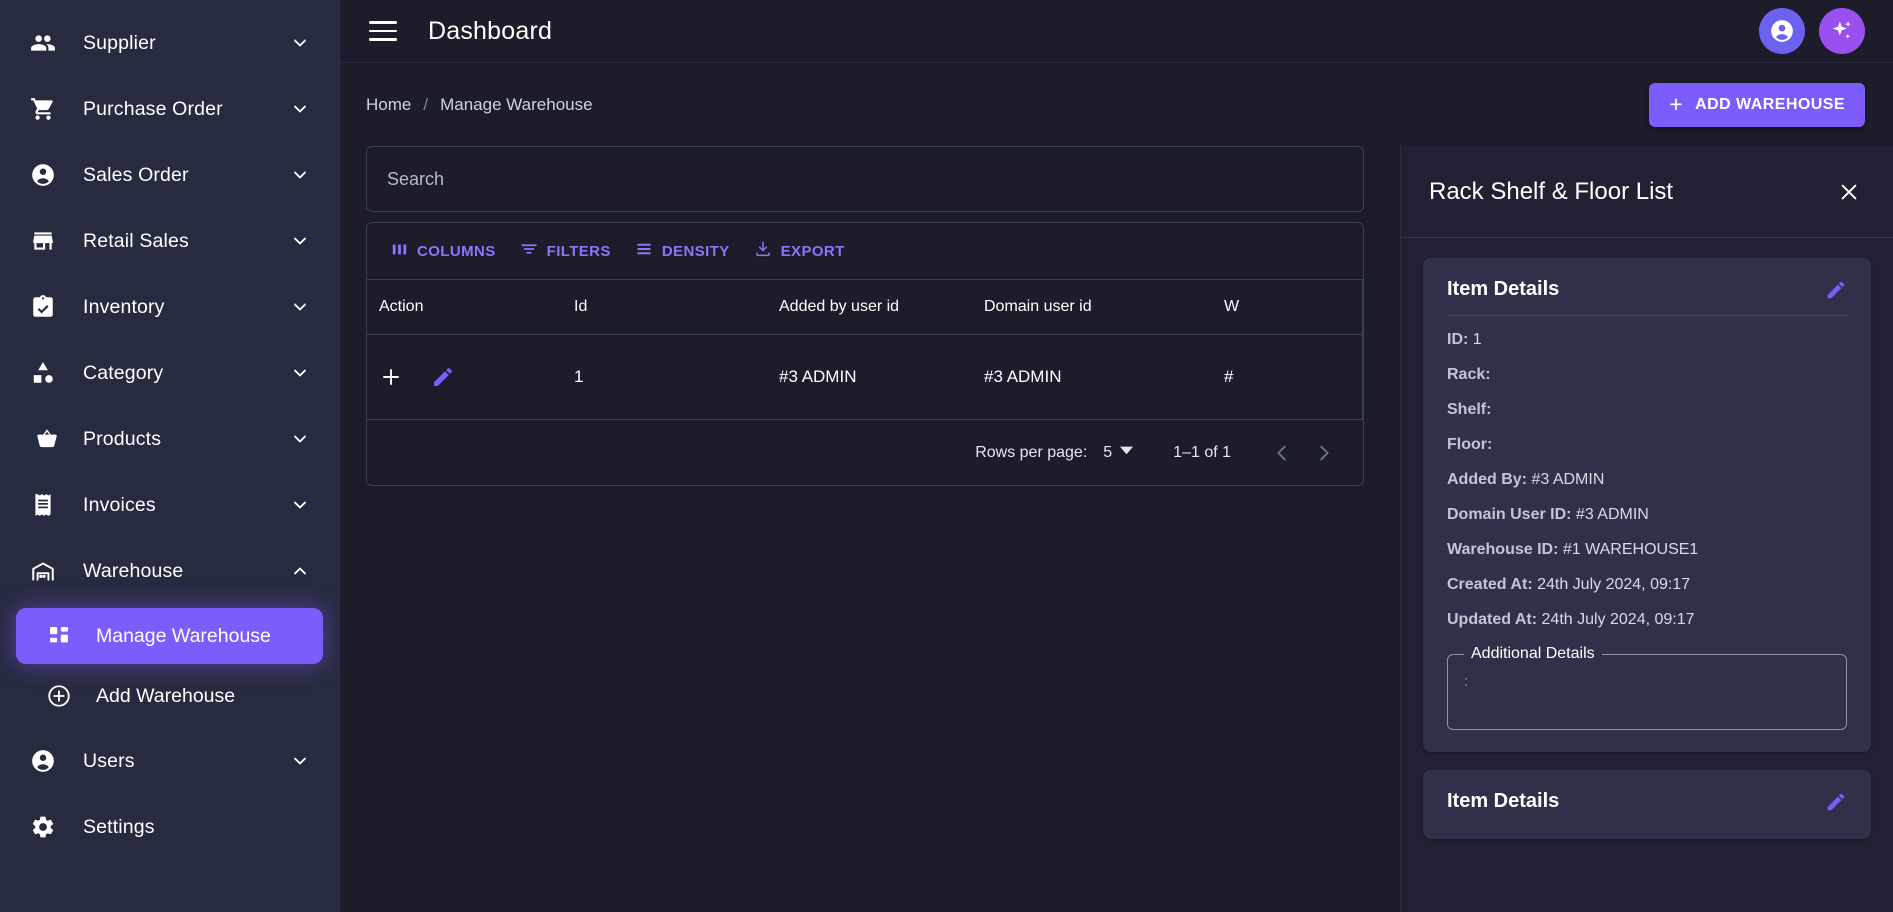 This screenshot has height=912, width=1893. I want to click on breadcrumb: Home / Manage Warehouse, so click(479, 105).